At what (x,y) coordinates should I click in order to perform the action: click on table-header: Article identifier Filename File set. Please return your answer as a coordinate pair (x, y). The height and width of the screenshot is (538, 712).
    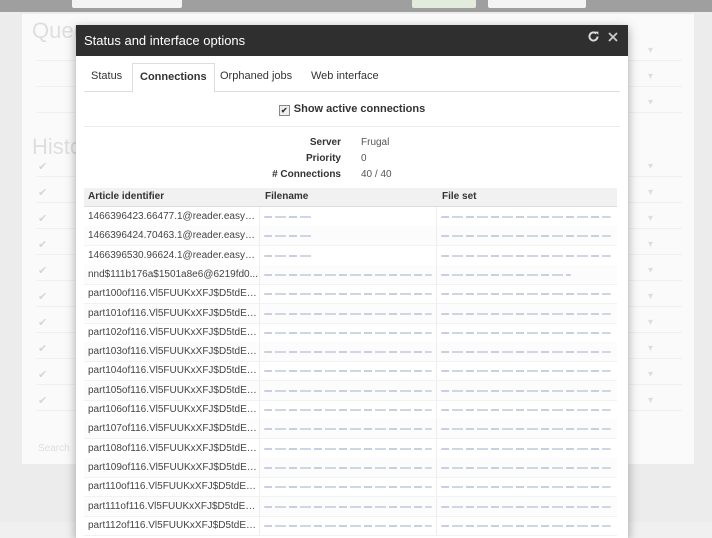
    Looking at the image, I should click on (350, 197).